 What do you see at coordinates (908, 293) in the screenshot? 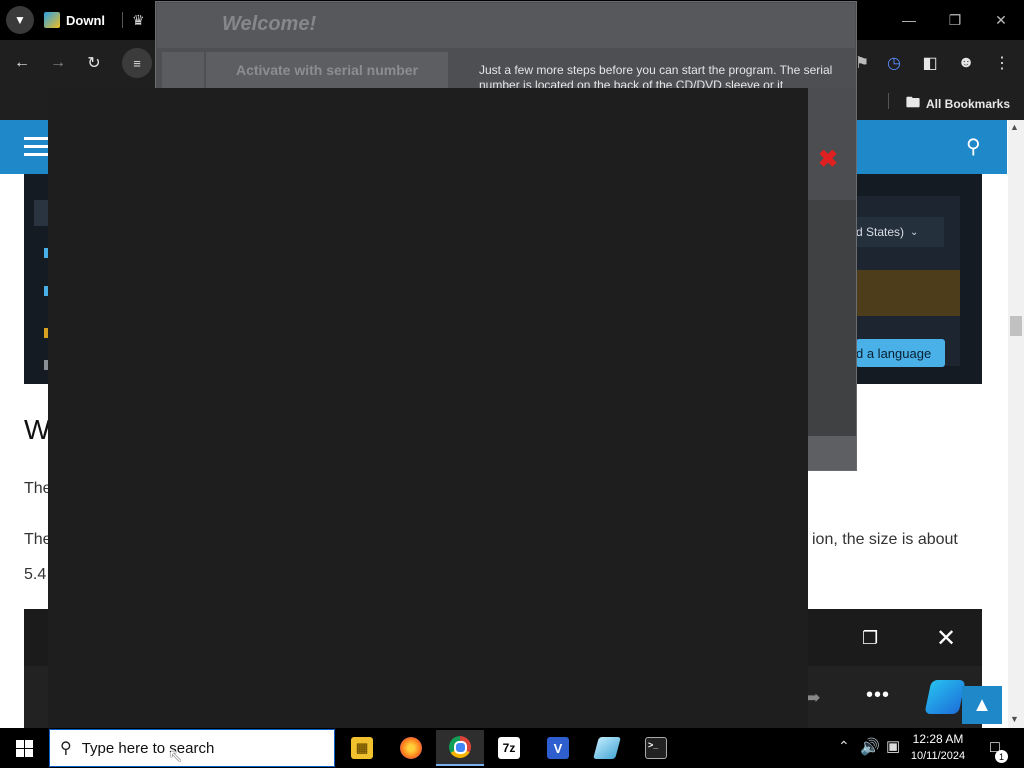
I see `screenshot-warning-bar` at bounding box center [908, 293].